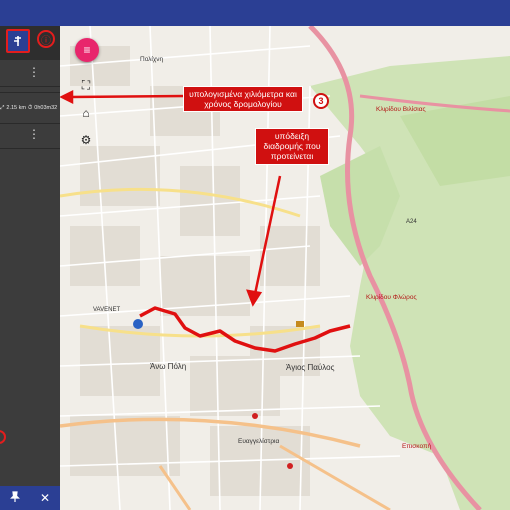 The width and height of the screenshot is (510, 510). Describe the element at coordinates (2, 107) in the screenshot. I see `distance-icon: ⤢` at that location.